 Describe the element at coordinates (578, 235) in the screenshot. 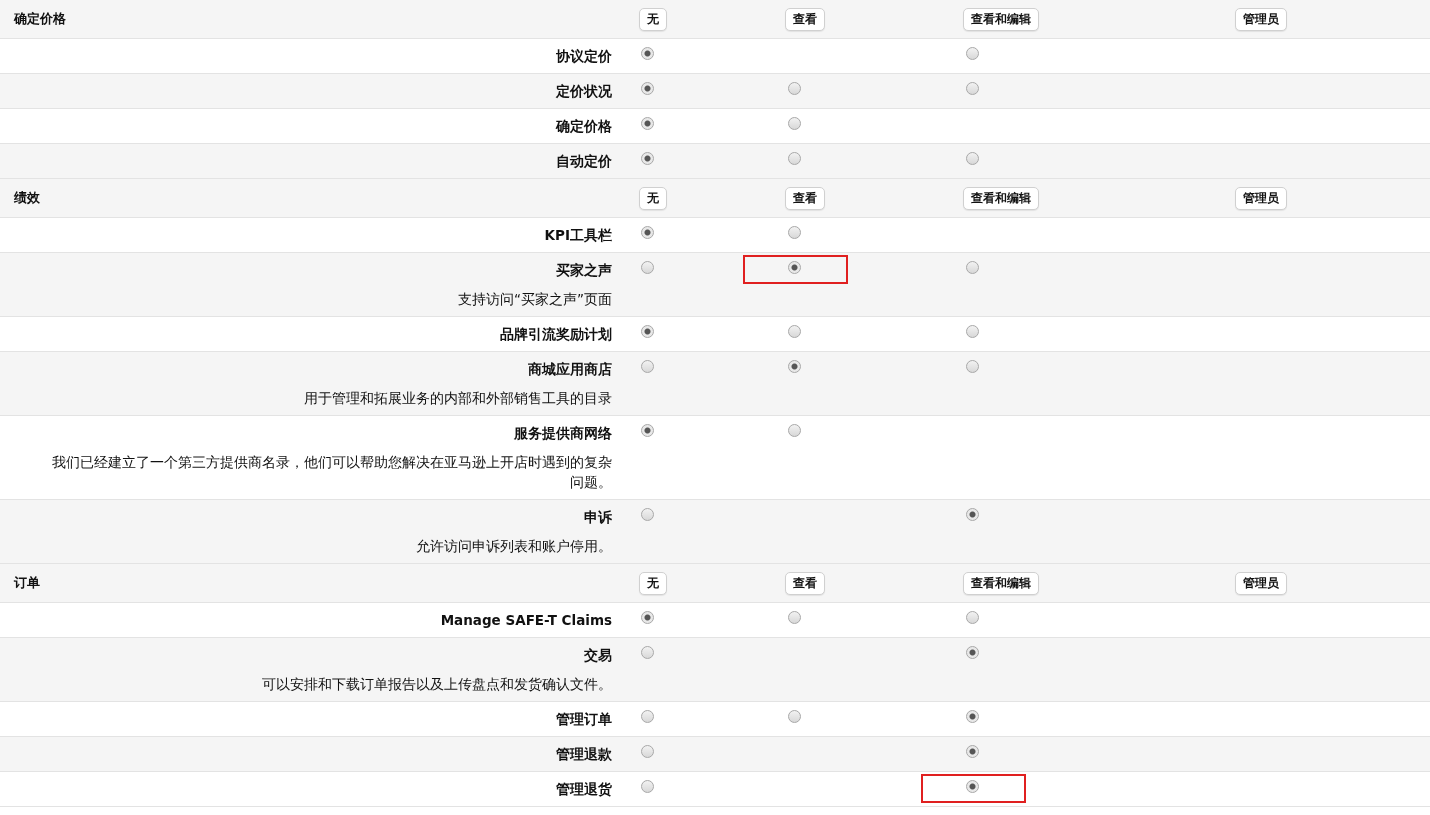

I see `permission-label: KPI工具栏` at that location.